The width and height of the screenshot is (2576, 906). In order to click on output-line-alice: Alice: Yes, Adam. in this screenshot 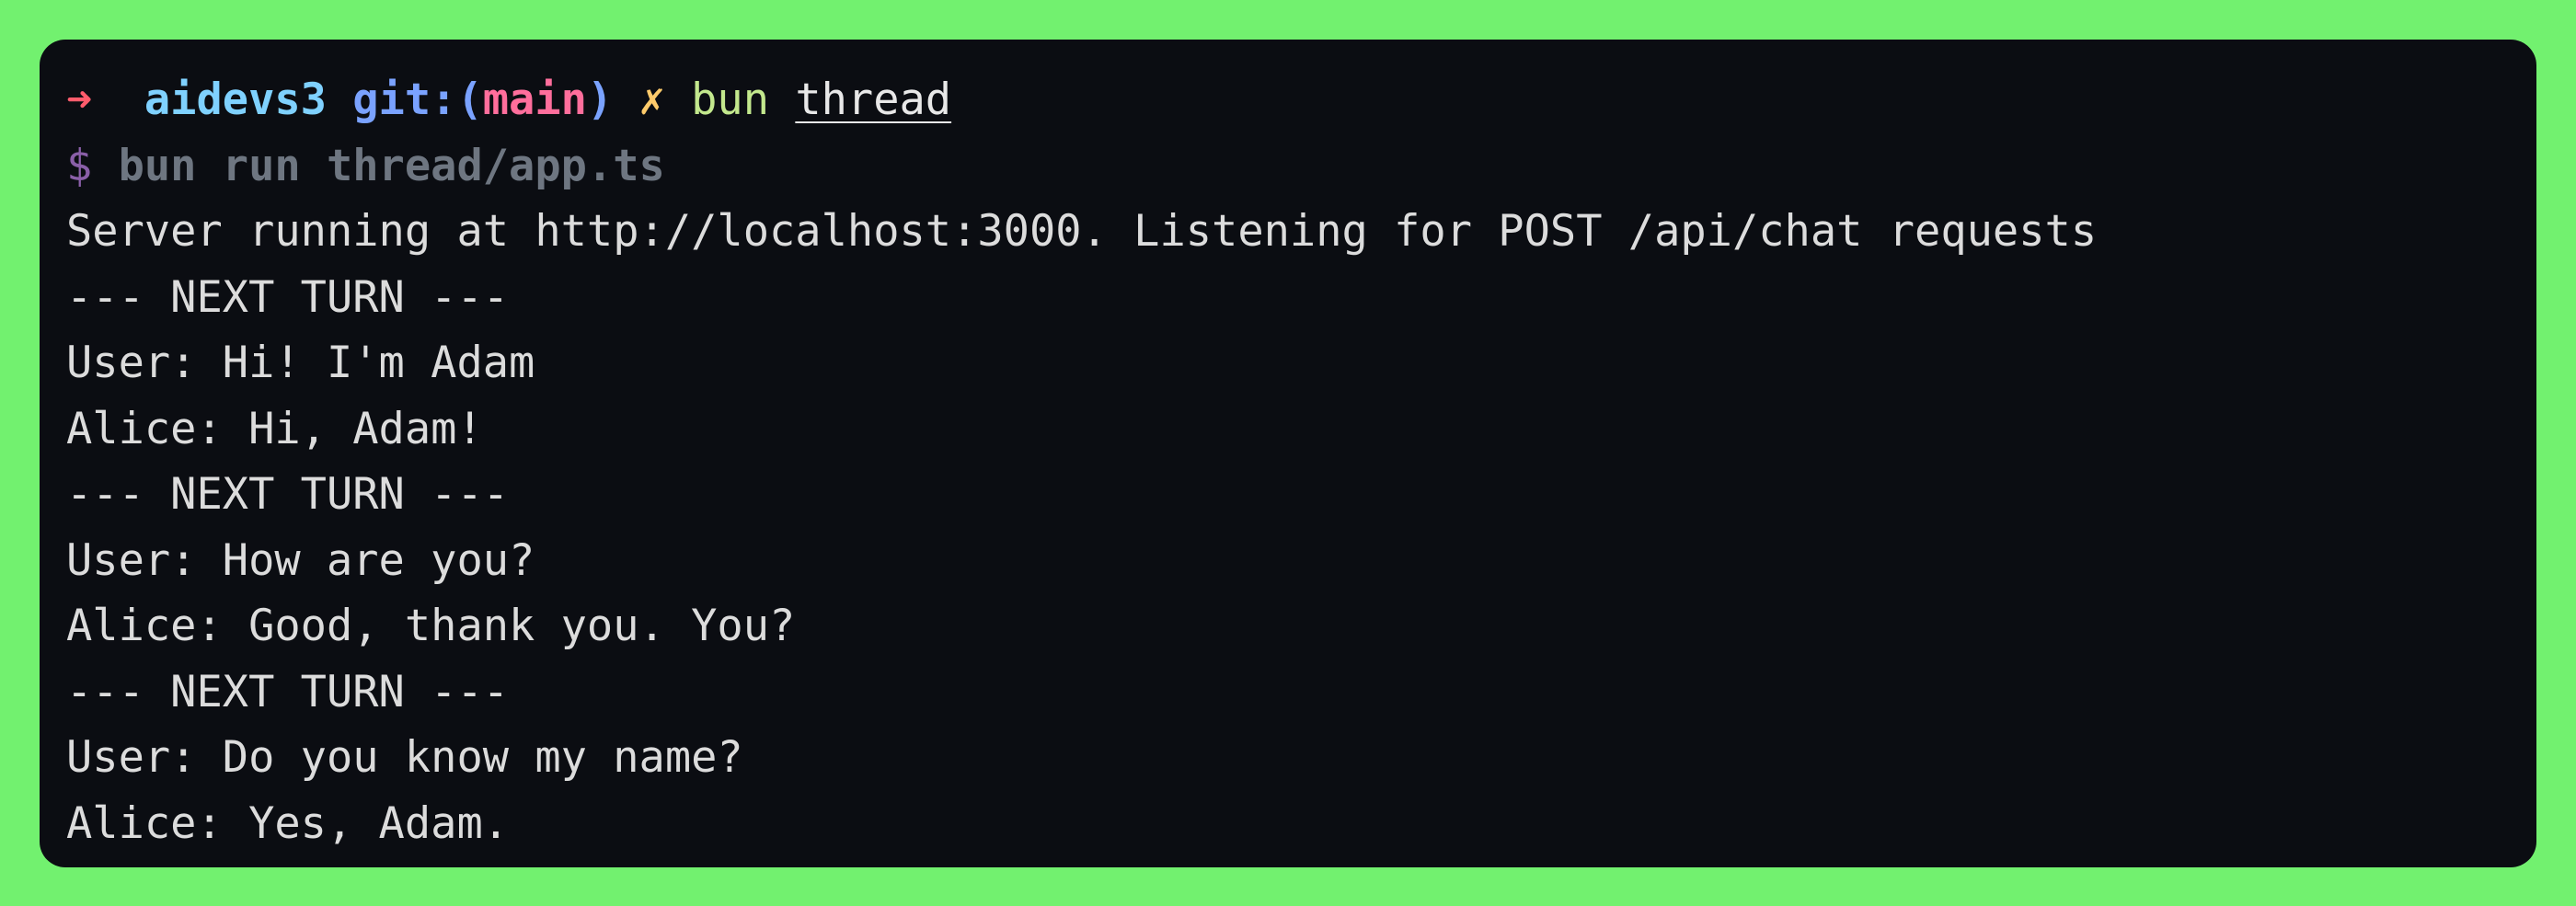, I will do `click(288, 823)`.